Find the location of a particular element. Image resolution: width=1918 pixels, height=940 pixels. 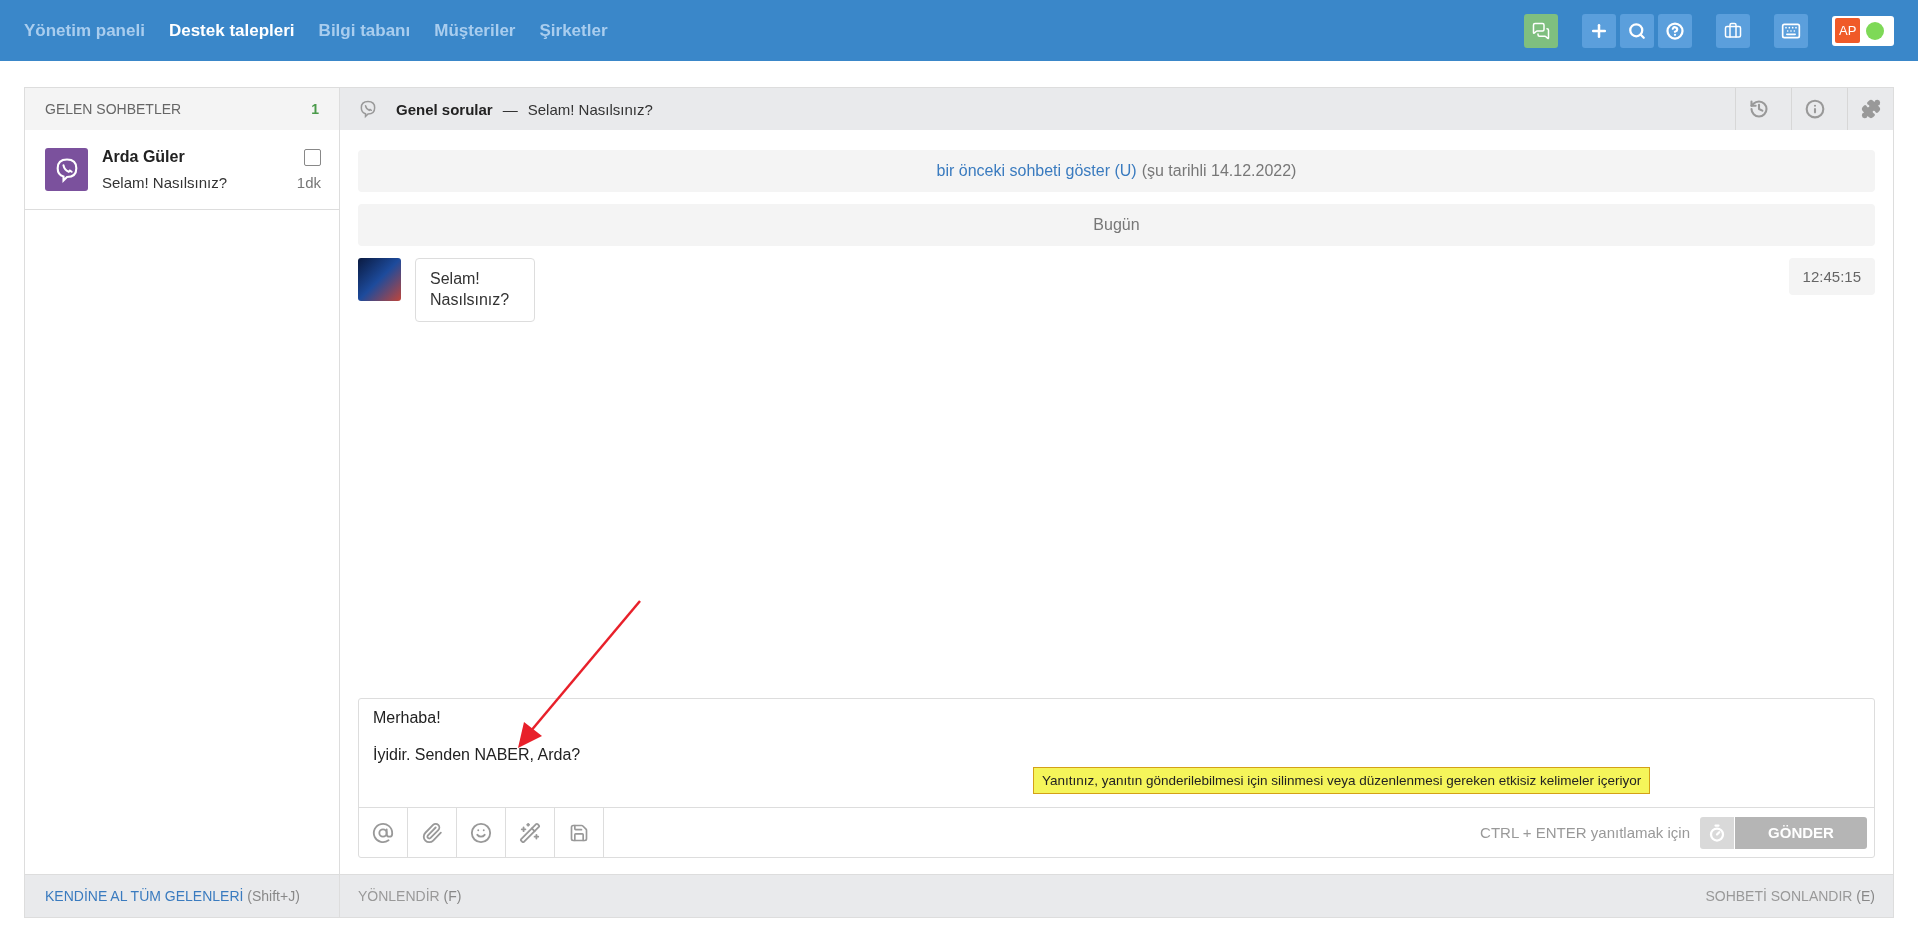

previous-chat-link: bir önceki sohbeti göster (U) is located at coordinates (1036, 171).